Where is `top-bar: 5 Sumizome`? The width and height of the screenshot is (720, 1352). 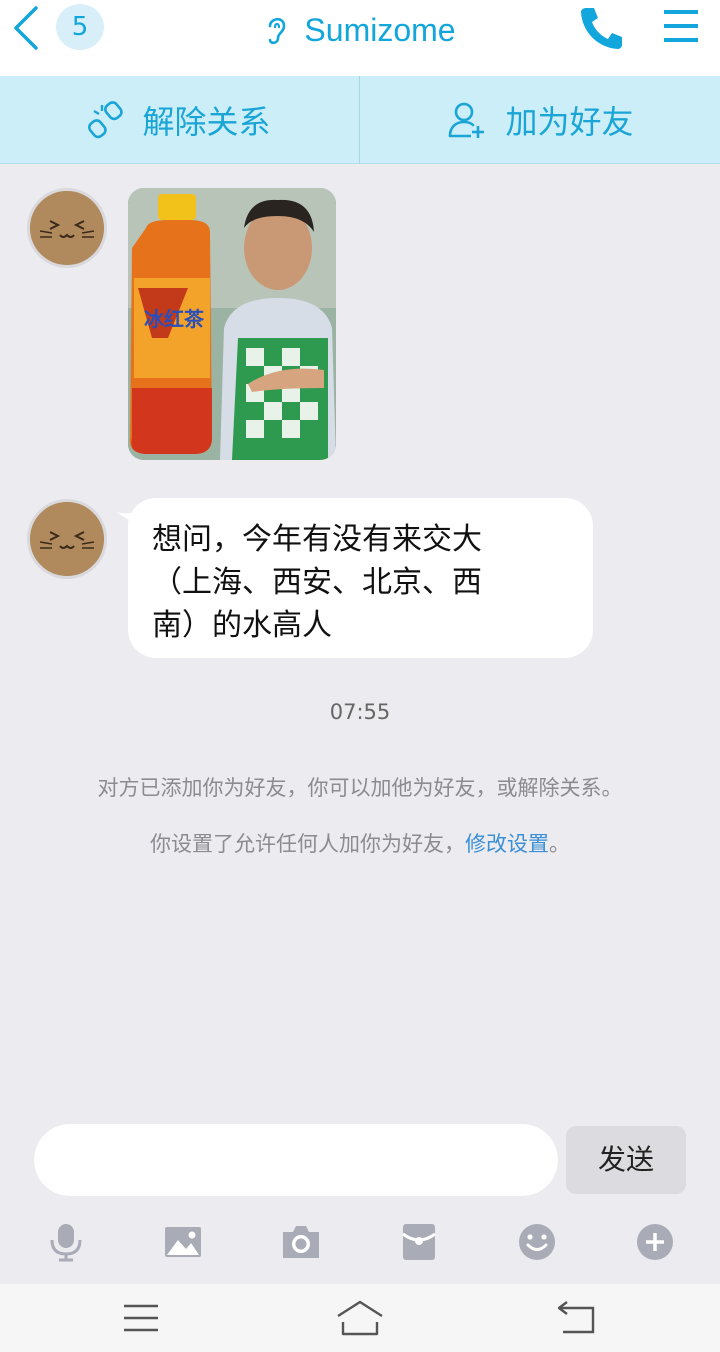
top-bar: 5 Sumizome is located at coordinates (360, 38).